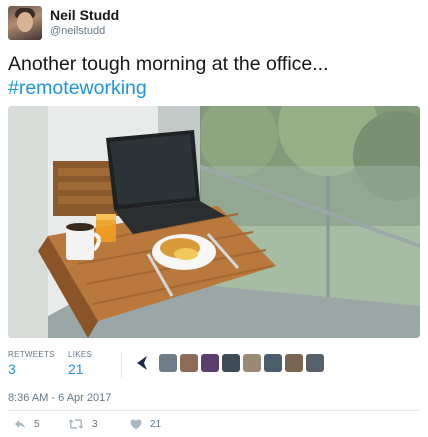 The width and height of the screenshot is (428, 437). What do you see at coordinates (136, 424) in the screenshot?
I see `heart-icon` at bounding box center [136, 424].